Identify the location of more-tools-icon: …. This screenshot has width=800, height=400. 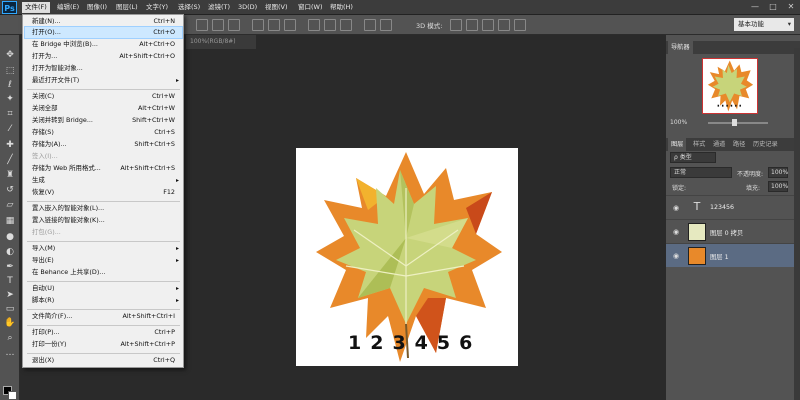
(10, 353).